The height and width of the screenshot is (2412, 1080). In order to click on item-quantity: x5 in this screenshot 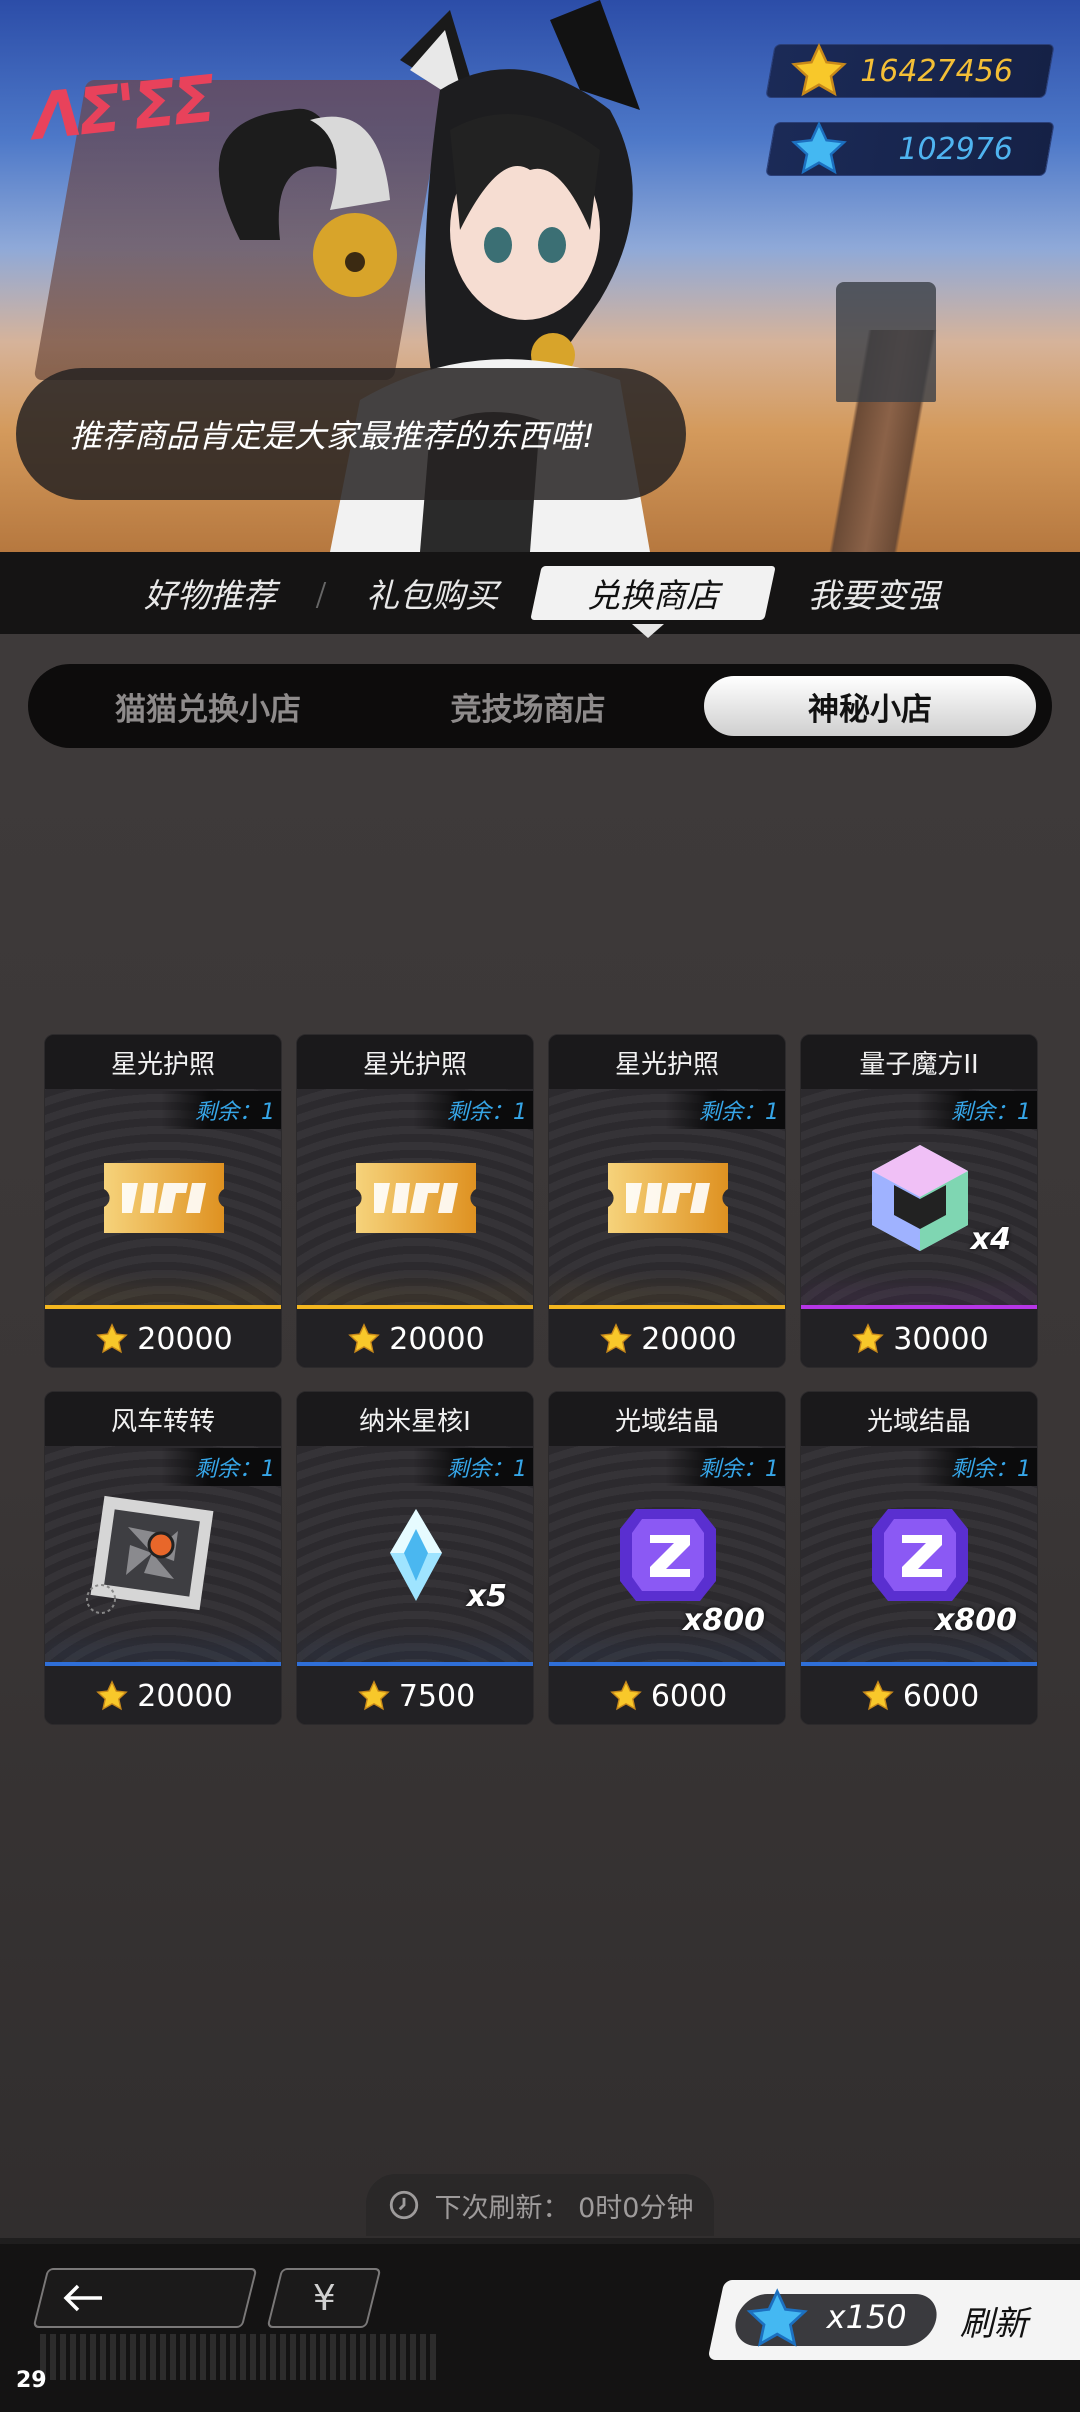, I will do `click(486, 1596)`.